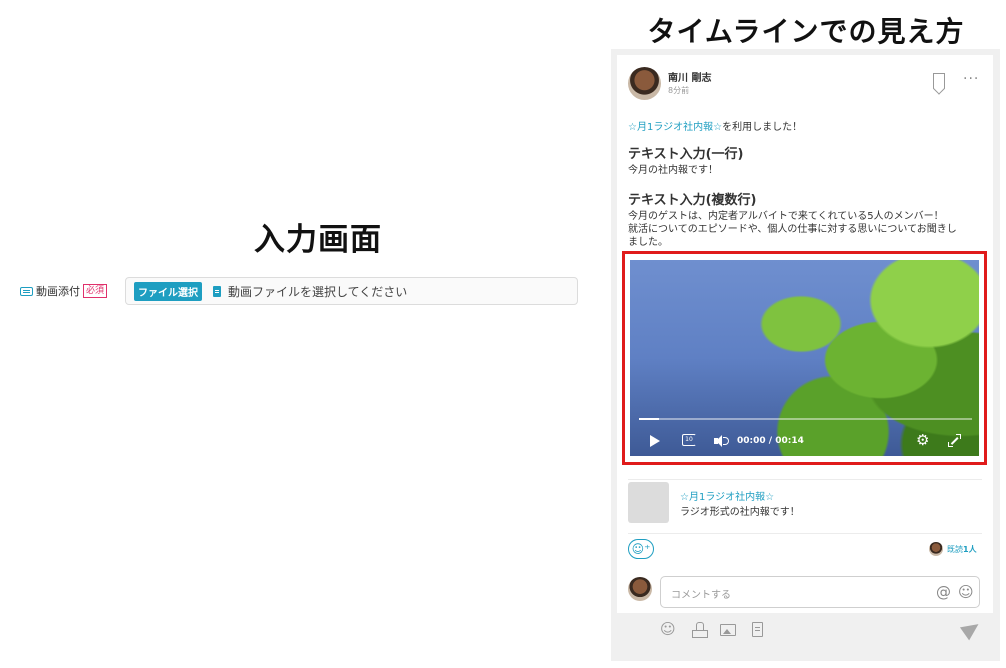  I want to click on input-screen-title: 入力画面, so click(318, 240).